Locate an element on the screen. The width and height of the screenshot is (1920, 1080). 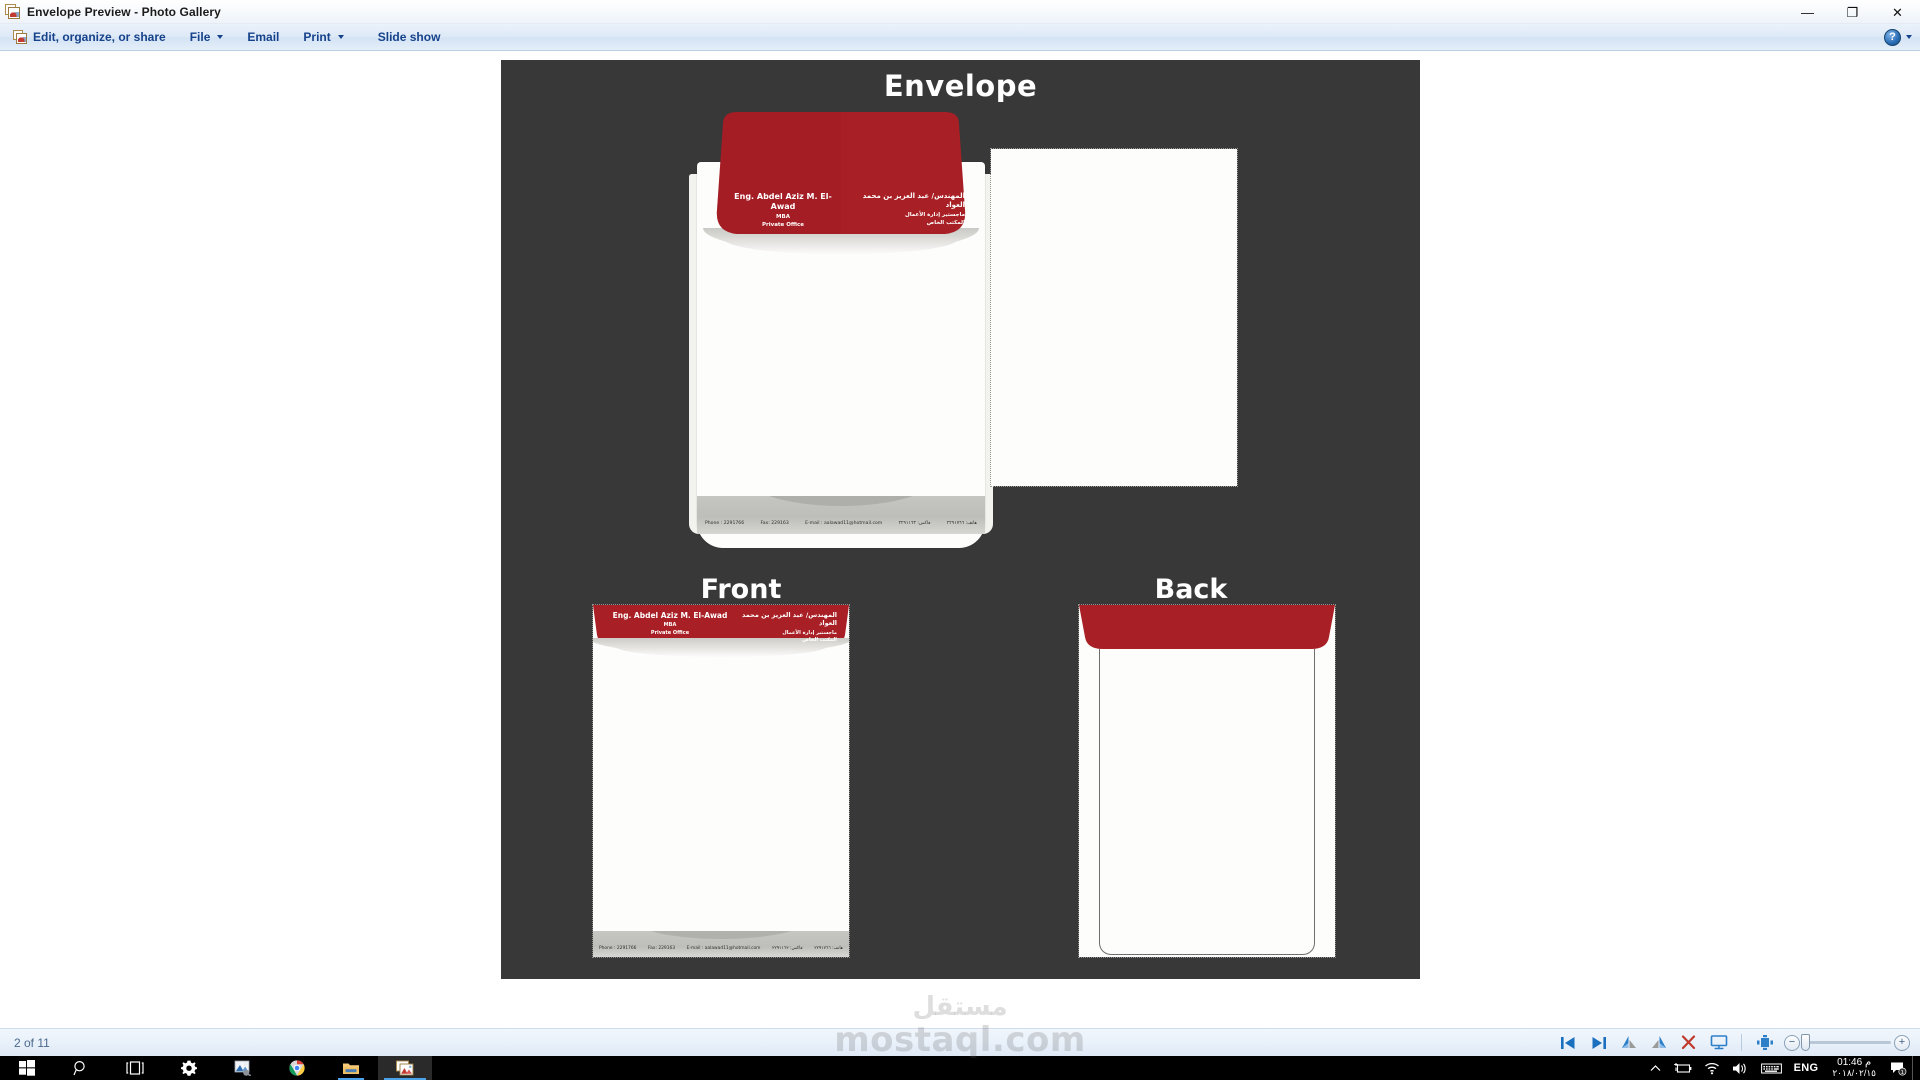
keyboard-button is located at coordinates (1771, 1068).